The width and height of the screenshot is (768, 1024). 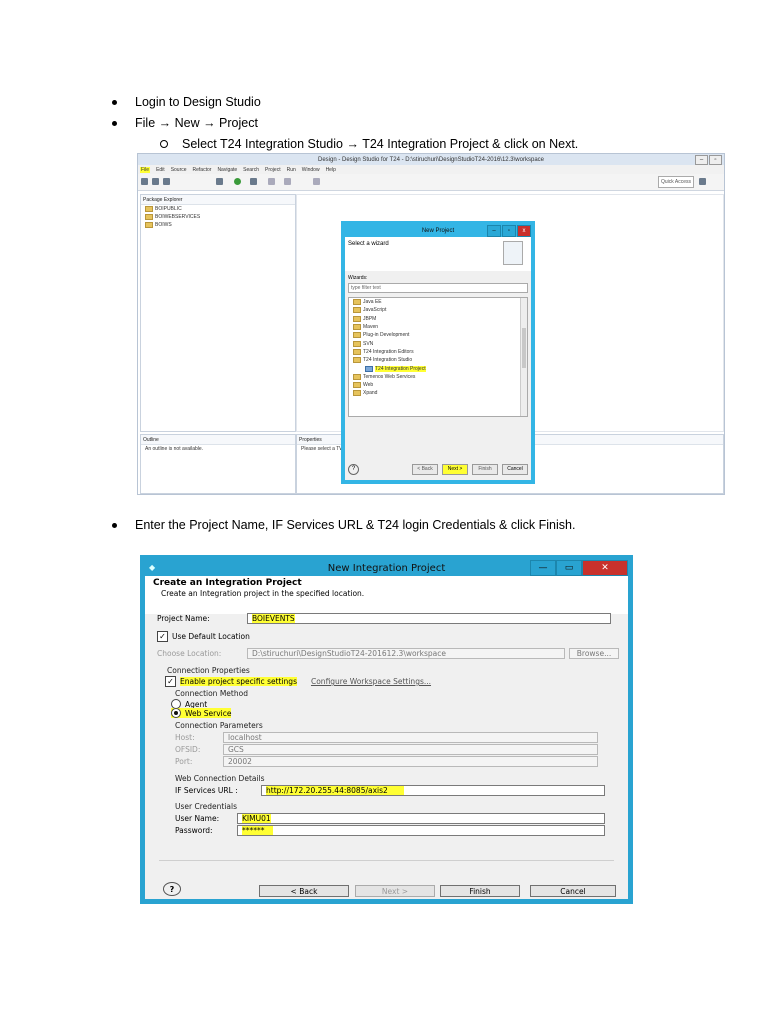 I want to click on close-icon: x, so click(x=524, y=231).